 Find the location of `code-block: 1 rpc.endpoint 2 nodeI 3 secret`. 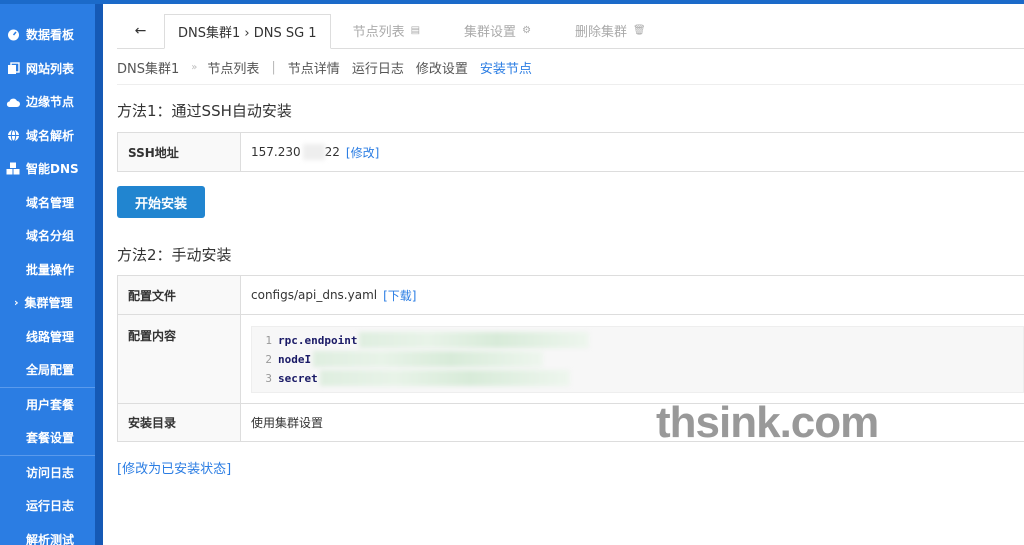

code-block: 1 rpc.endpoint 2 nodeI 3 secret is located at coordinates (637, 359).